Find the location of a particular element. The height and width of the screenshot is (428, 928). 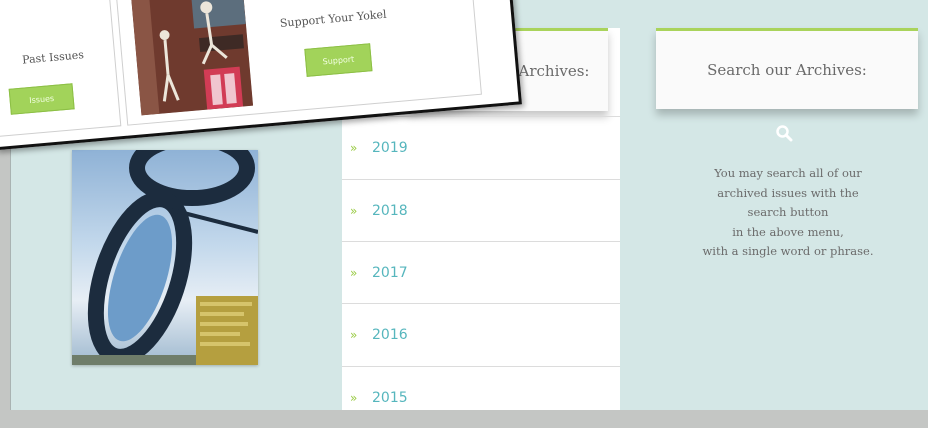

skeleton-photo-art is located at coordinates (192, 58).